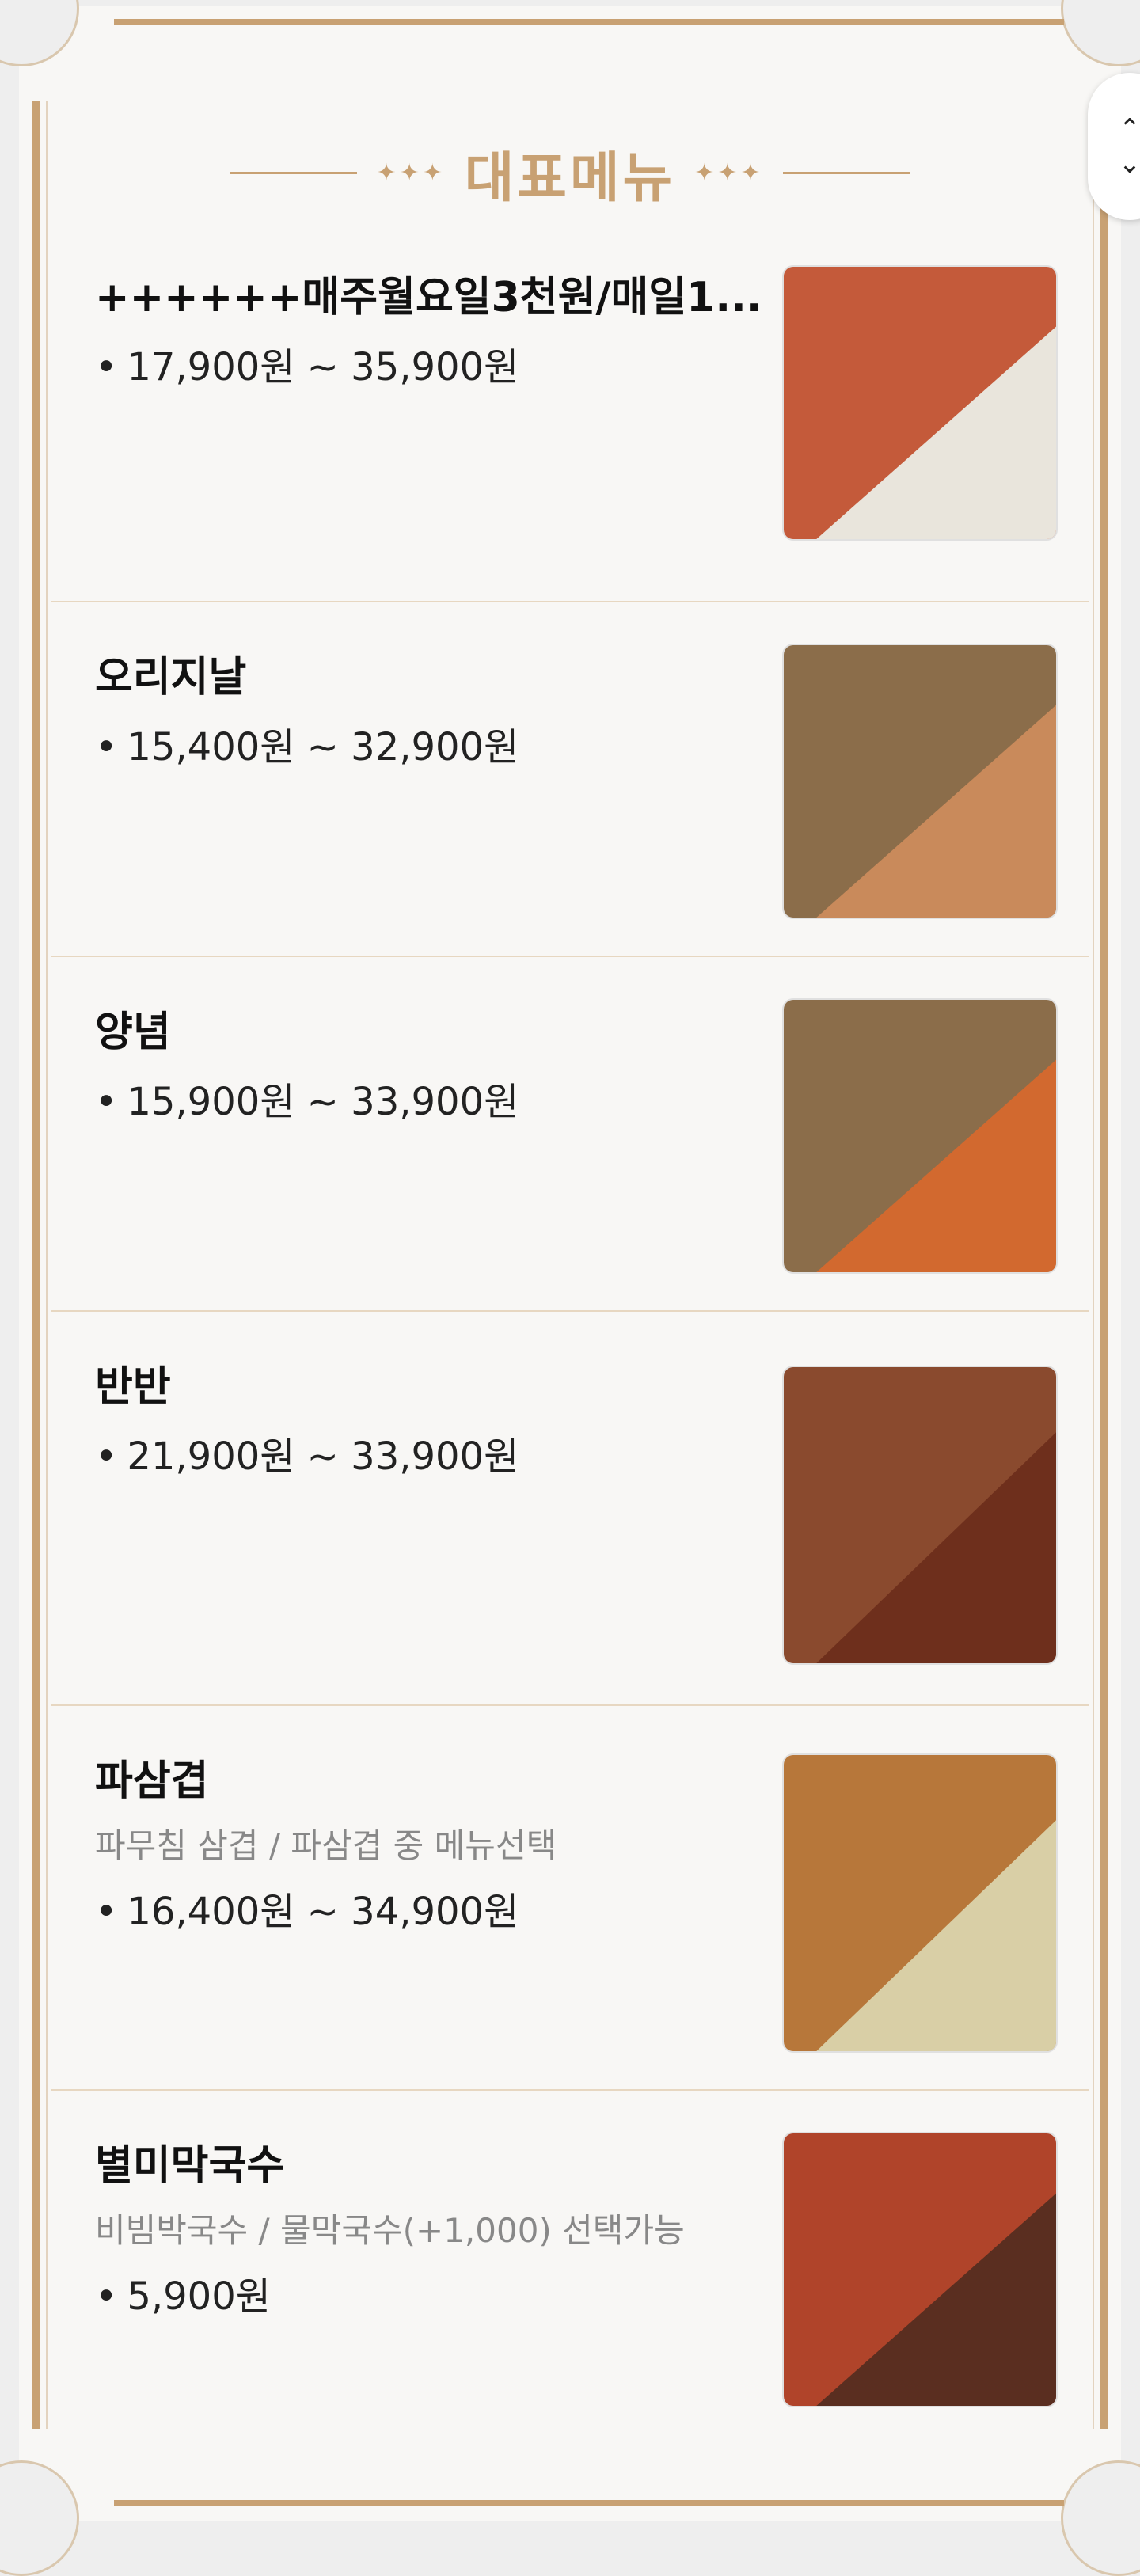  I want to click on pasta-and-chicken-photo, so click(920, 403).